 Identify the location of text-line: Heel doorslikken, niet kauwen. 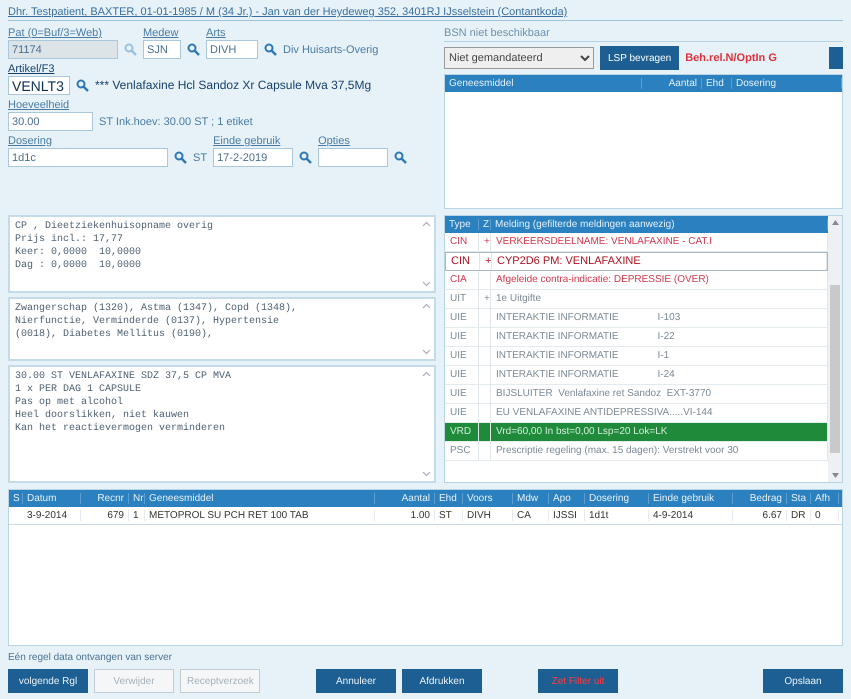
(102, 415).